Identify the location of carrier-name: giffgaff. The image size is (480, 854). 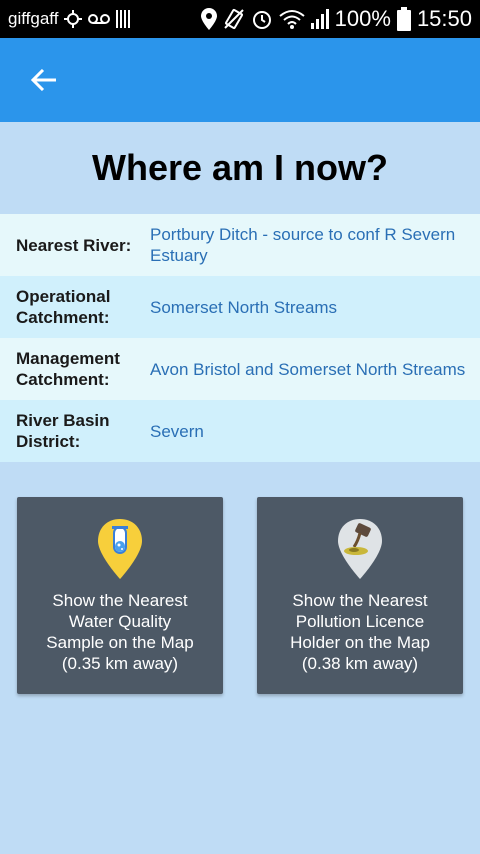
(33, 18).